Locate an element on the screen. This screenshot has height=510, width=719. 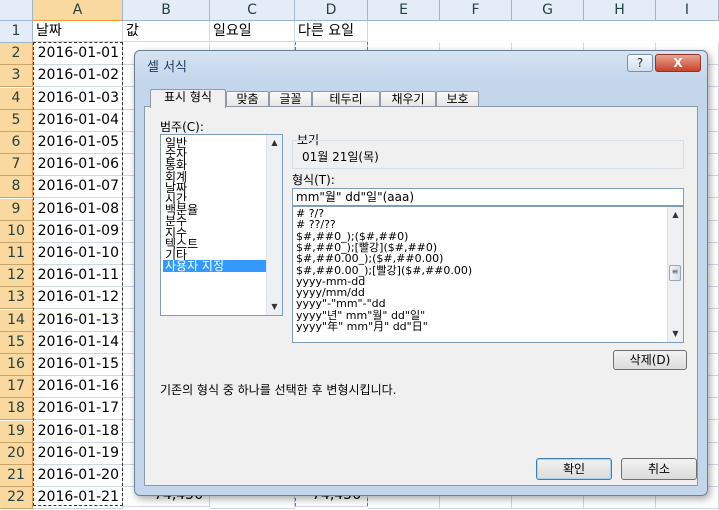
delete-button: 삭제(D) is located at coordinates (650, 360).